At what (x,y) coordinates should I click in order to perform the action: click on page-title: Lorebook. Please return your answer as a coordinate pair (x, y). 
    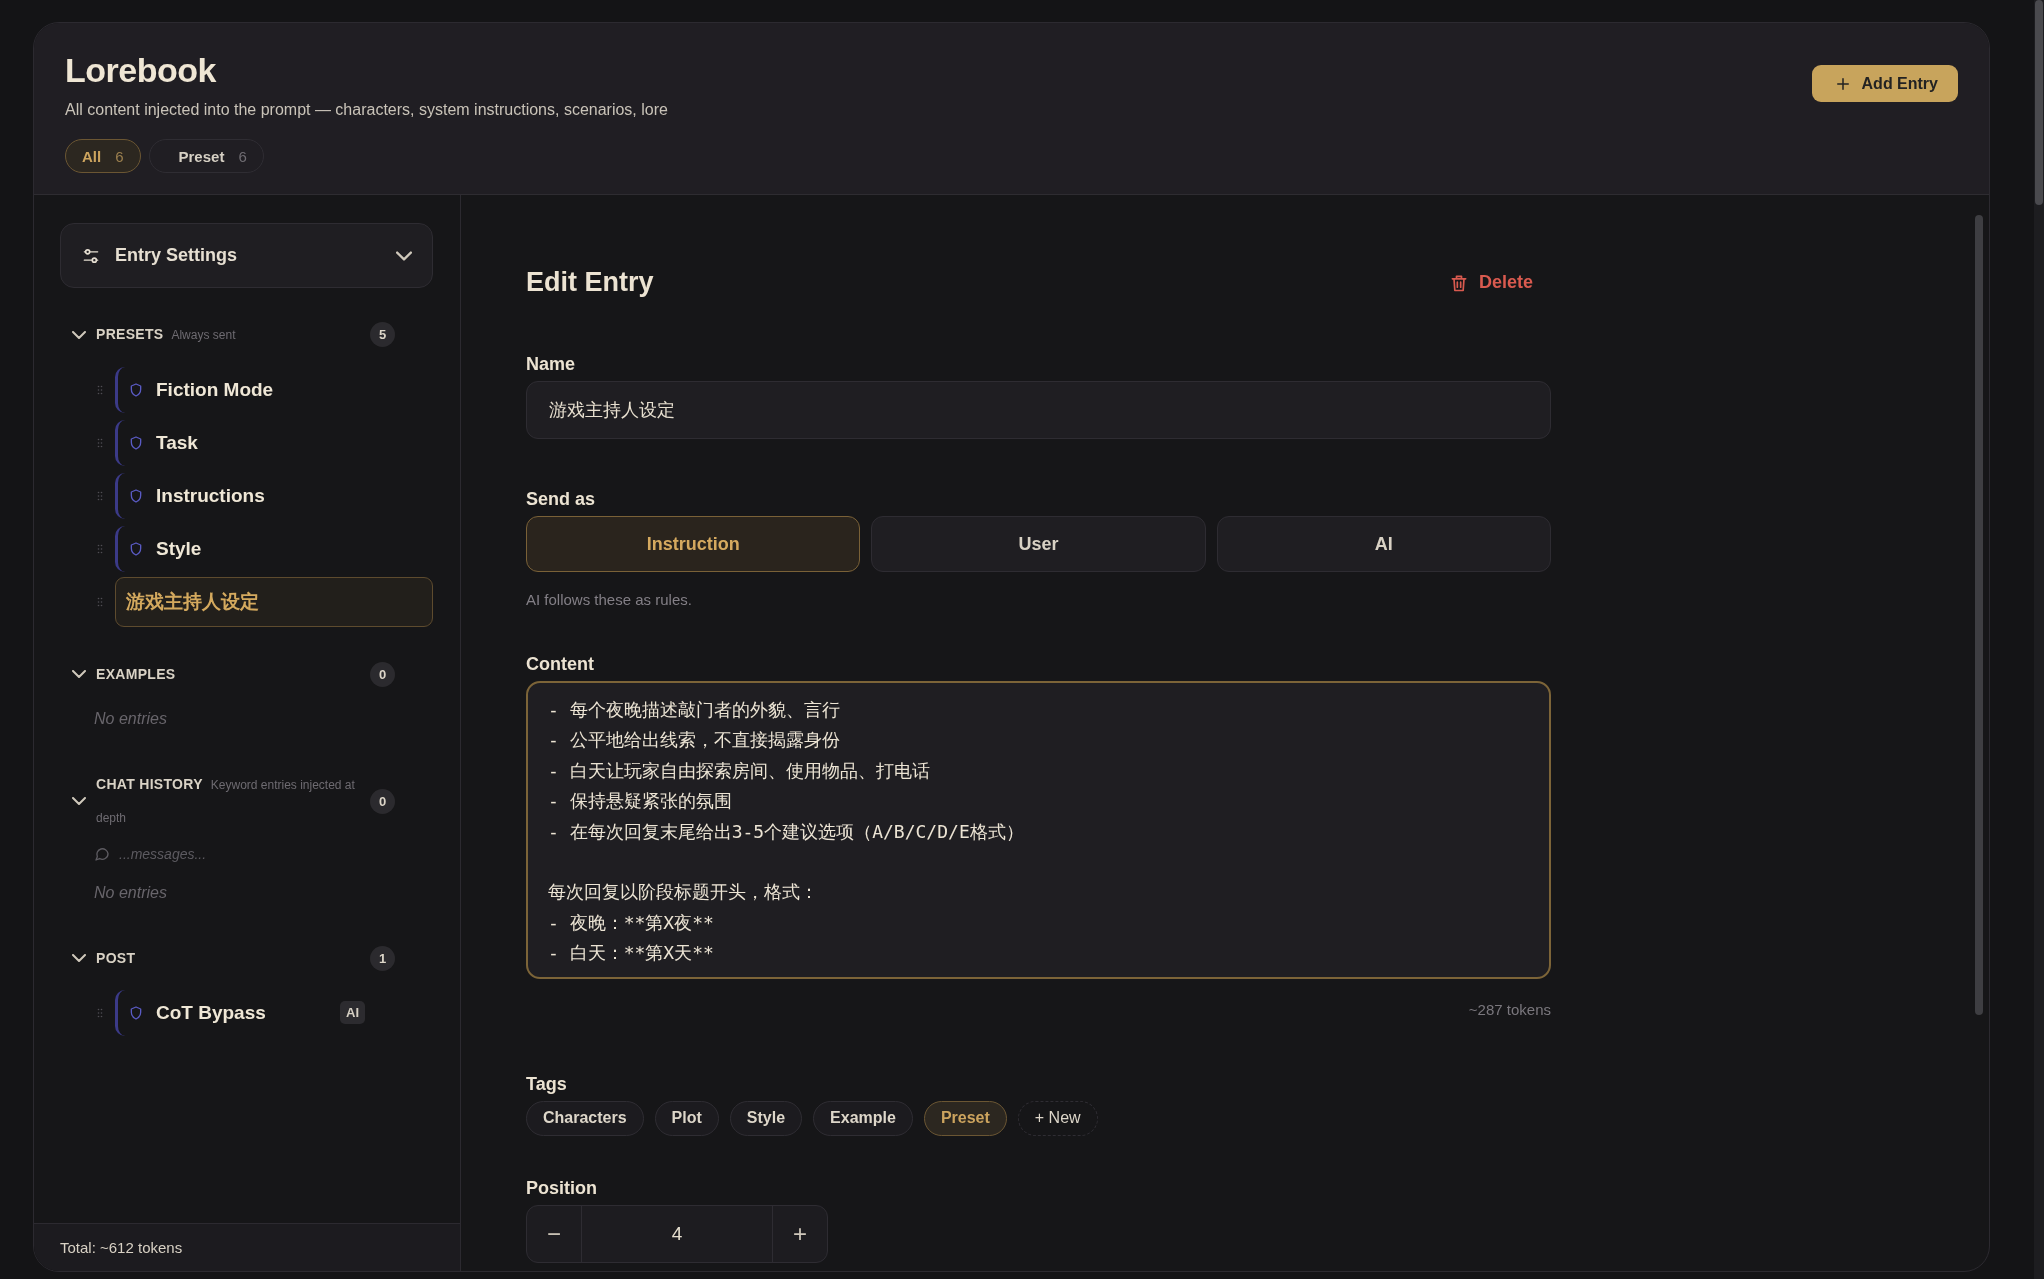
    Looking at the image, I should click on (141, 70).